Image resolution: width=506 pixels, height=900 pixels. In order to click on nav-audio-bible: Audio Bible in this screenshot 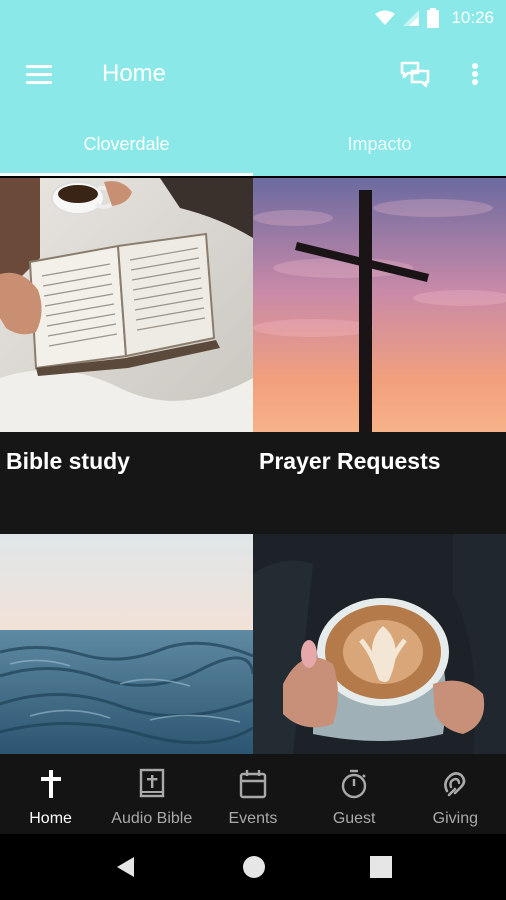, I will do `click(151, 794)`.